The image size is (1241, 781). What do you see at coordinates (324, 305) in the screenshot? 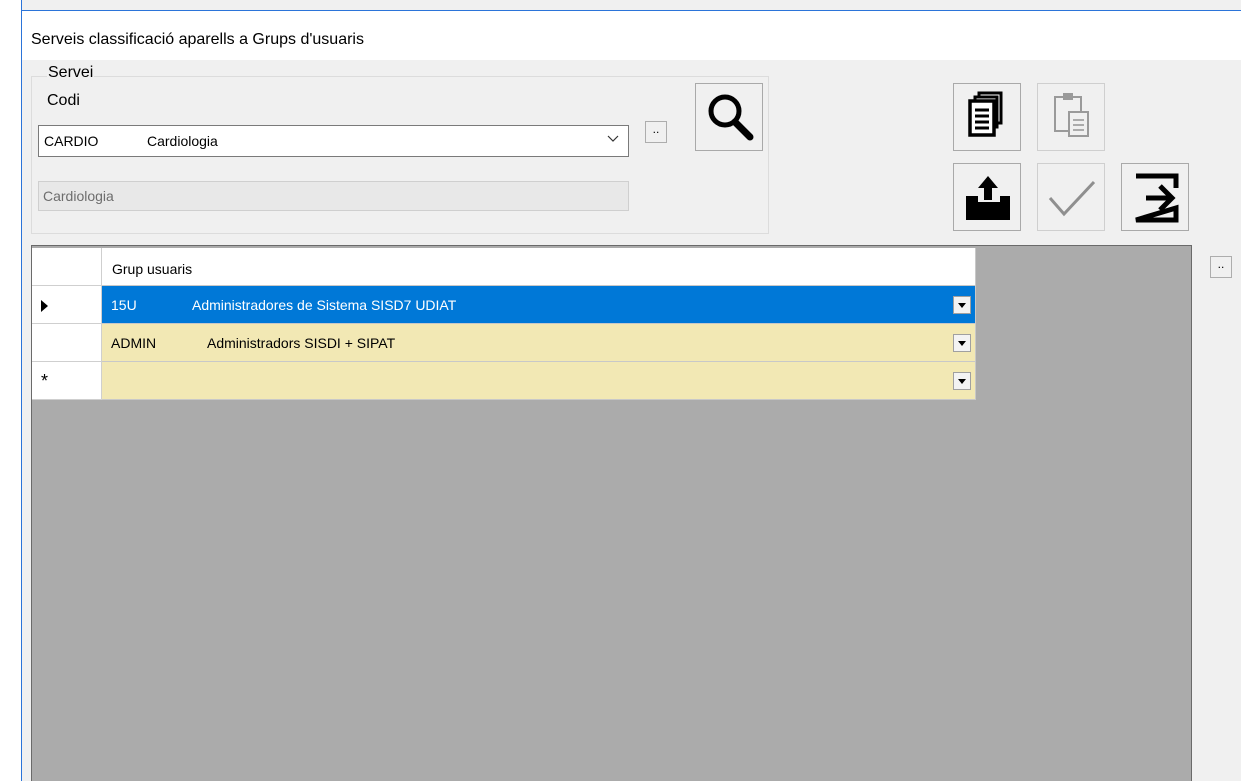
I see `grup-name: Administradores de Sistema SISD7 UDIAT` at bounding box center [324, 305].